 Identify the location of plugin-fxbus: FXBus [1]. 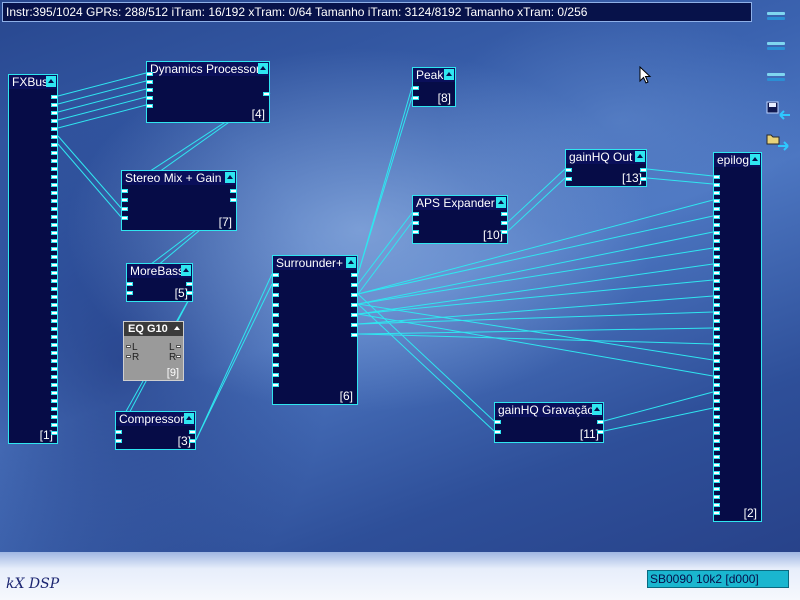
(33, 259).